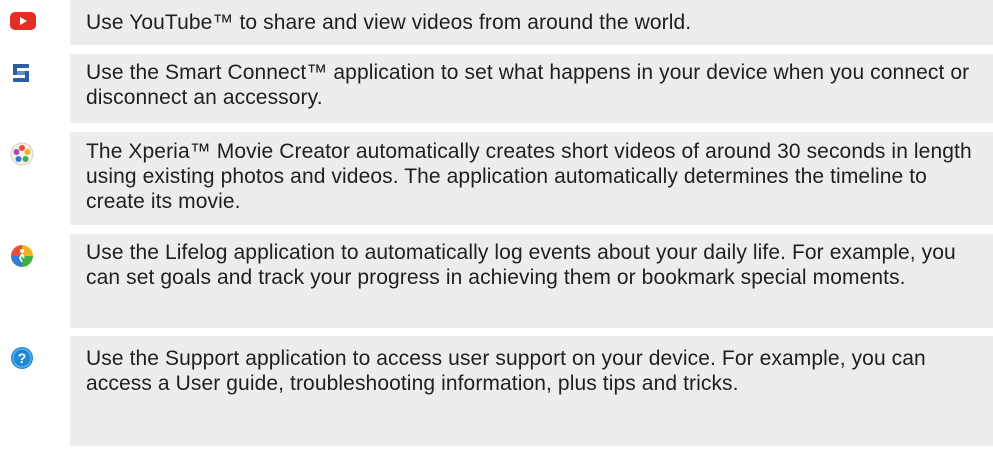 Image resolution: width=993 pixels, height=454 pixels. I want to click on smart-connect-icon, so click(23, 75).